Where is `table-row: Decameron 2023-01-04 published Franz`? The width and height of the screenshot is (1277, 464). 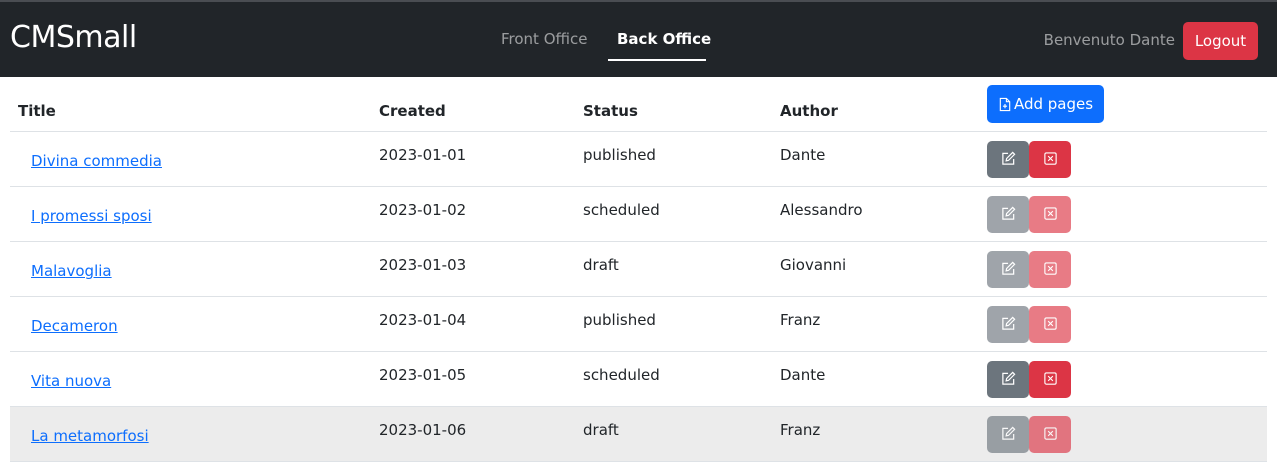
table-row: Decameron 2023-01-04 published Franz is located at coordinates (638, 324).